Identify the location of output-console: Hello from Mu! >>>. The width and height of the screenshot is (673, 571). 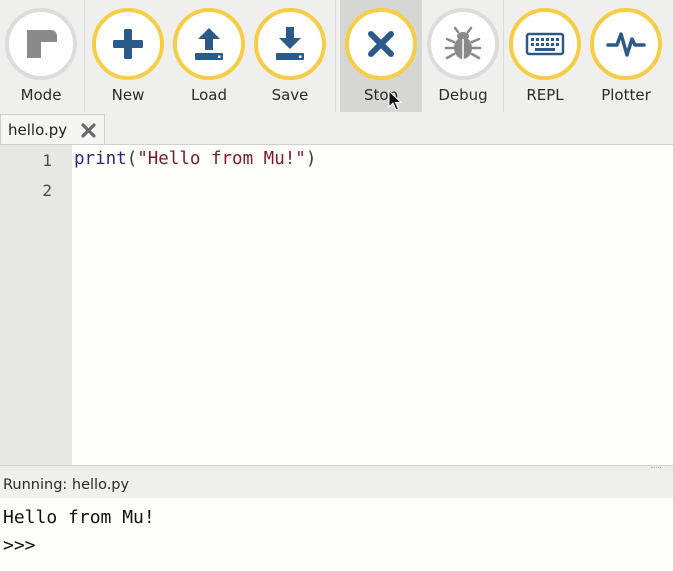
(336, 534).